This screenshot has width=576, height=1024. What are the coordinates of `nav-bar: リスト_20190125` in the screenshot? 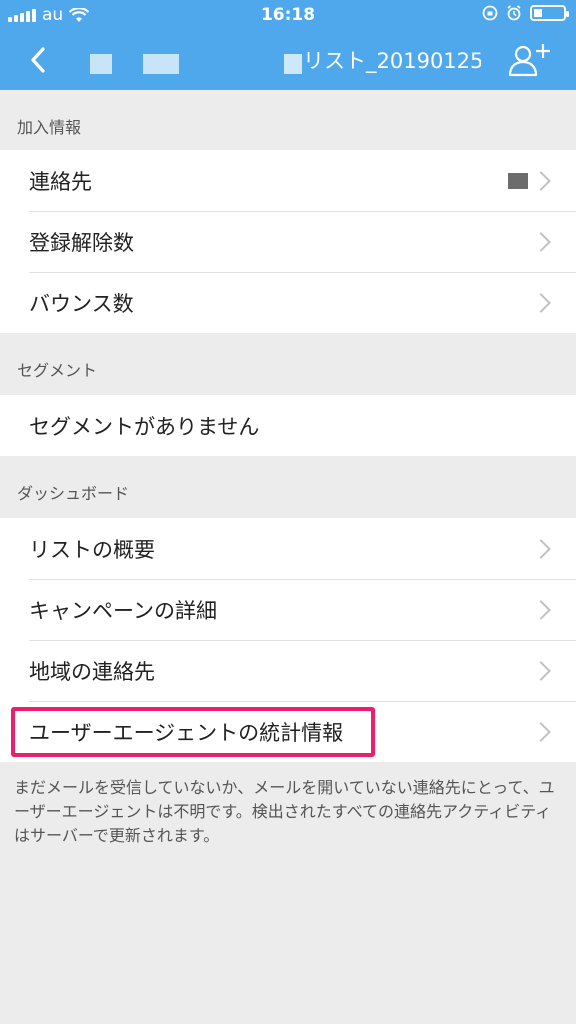 It's located at (288, 60).